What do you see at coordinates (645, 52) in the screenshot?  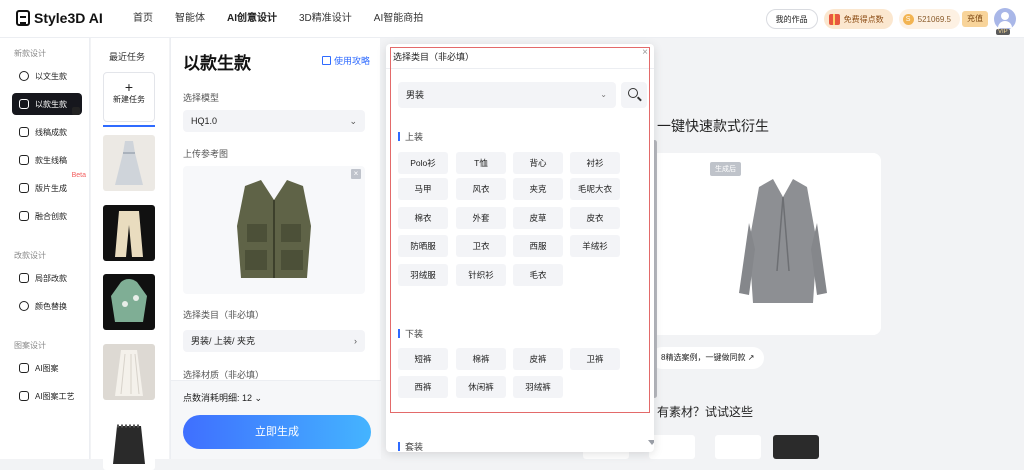 I see `close-icon: ×` at bounding box center [645, 52].